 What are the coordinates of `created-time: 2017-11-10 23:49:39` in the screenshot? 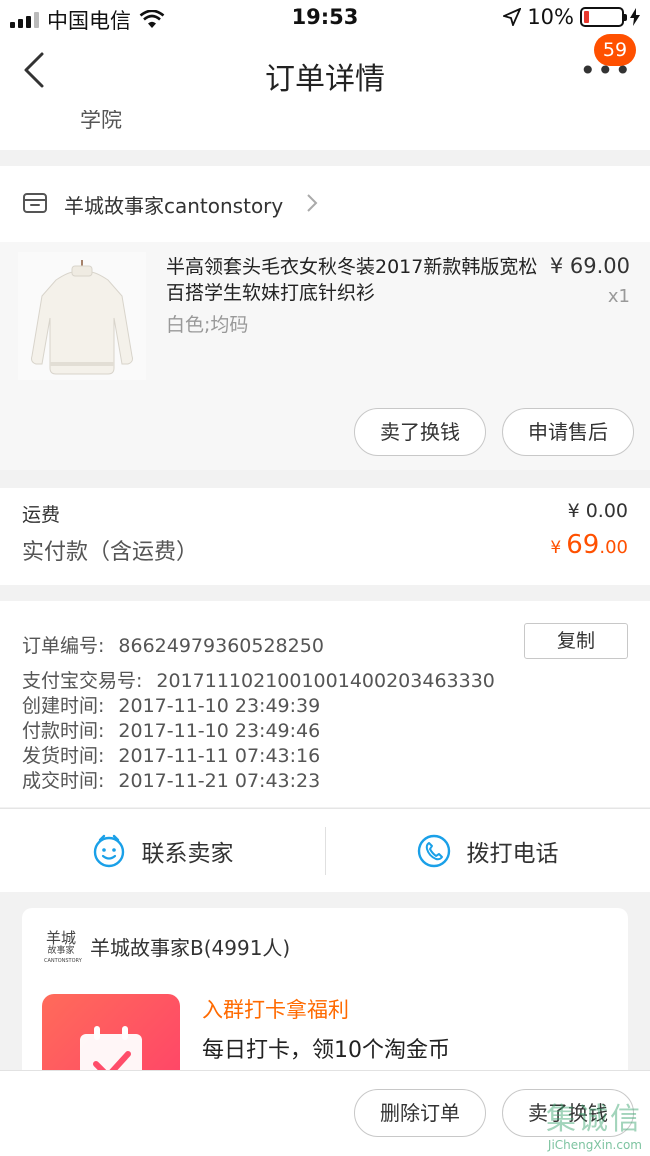 It's located at (219, 706).